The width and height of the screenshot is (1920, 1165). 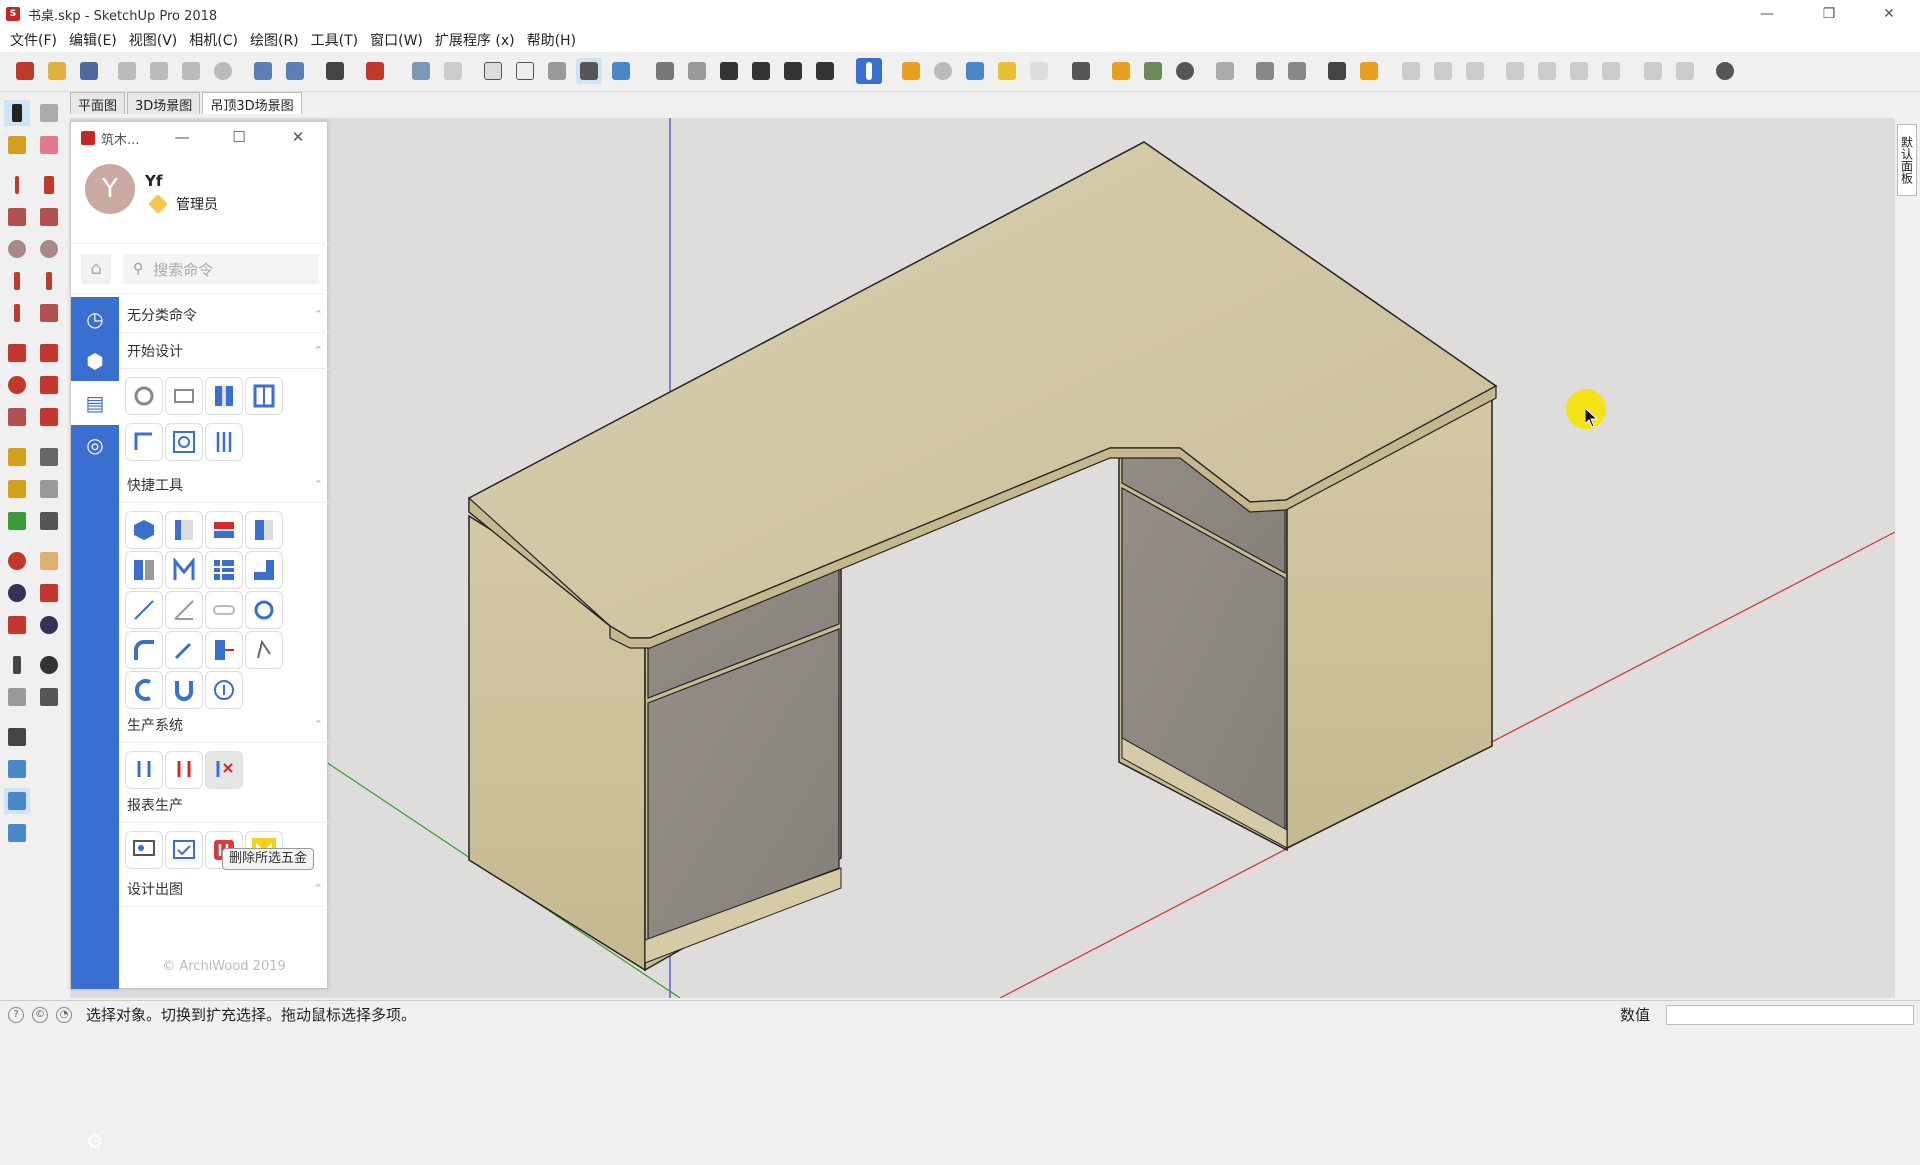 I want to click on recent-clock-icon: ◷, so click(x=95, y=319).